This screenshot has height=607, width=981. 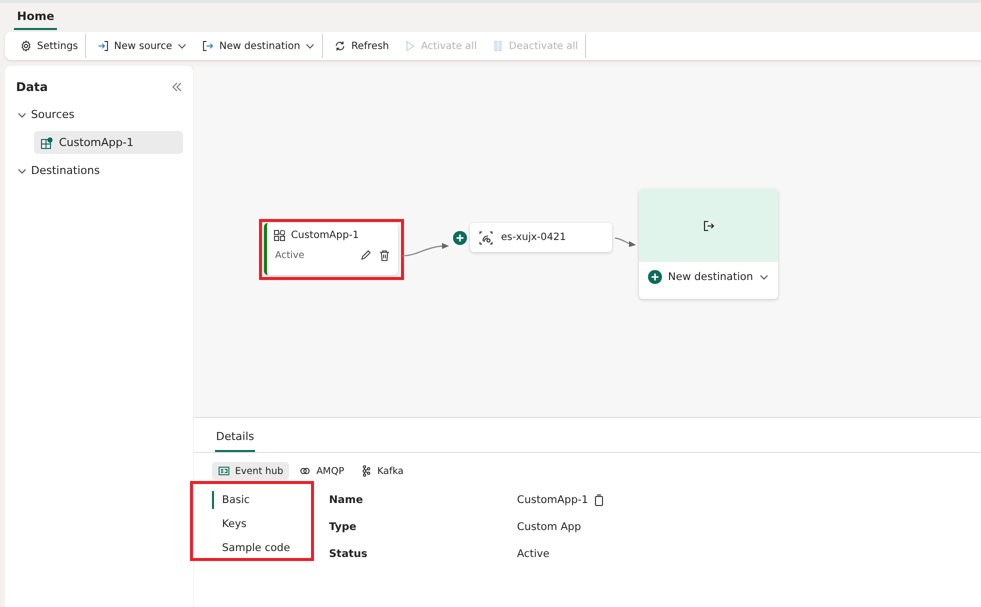 I want to click on toolbar-button: New source, so click(x=143, y=46).